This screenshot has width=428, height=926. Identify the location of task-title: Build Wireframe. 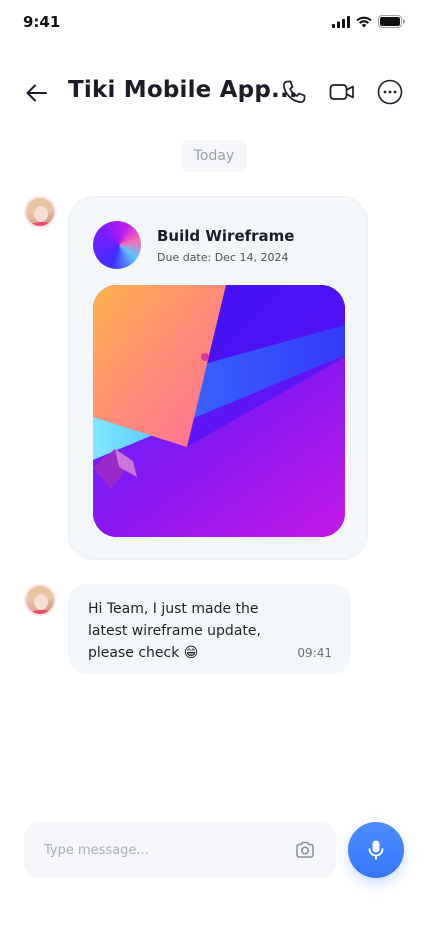
(226, 236).